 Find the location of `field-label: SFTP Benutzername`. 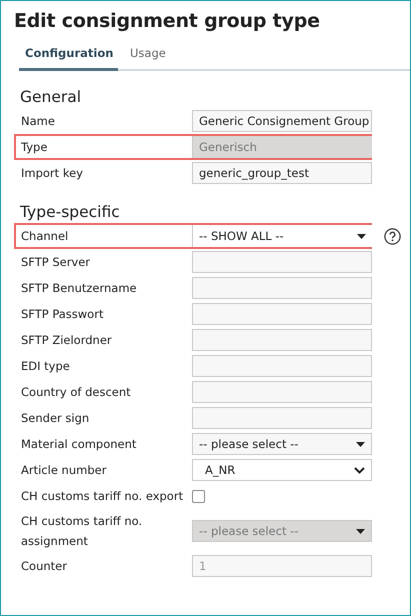

field-label: SFTP Benutzername is located at coordinates (79, 288).